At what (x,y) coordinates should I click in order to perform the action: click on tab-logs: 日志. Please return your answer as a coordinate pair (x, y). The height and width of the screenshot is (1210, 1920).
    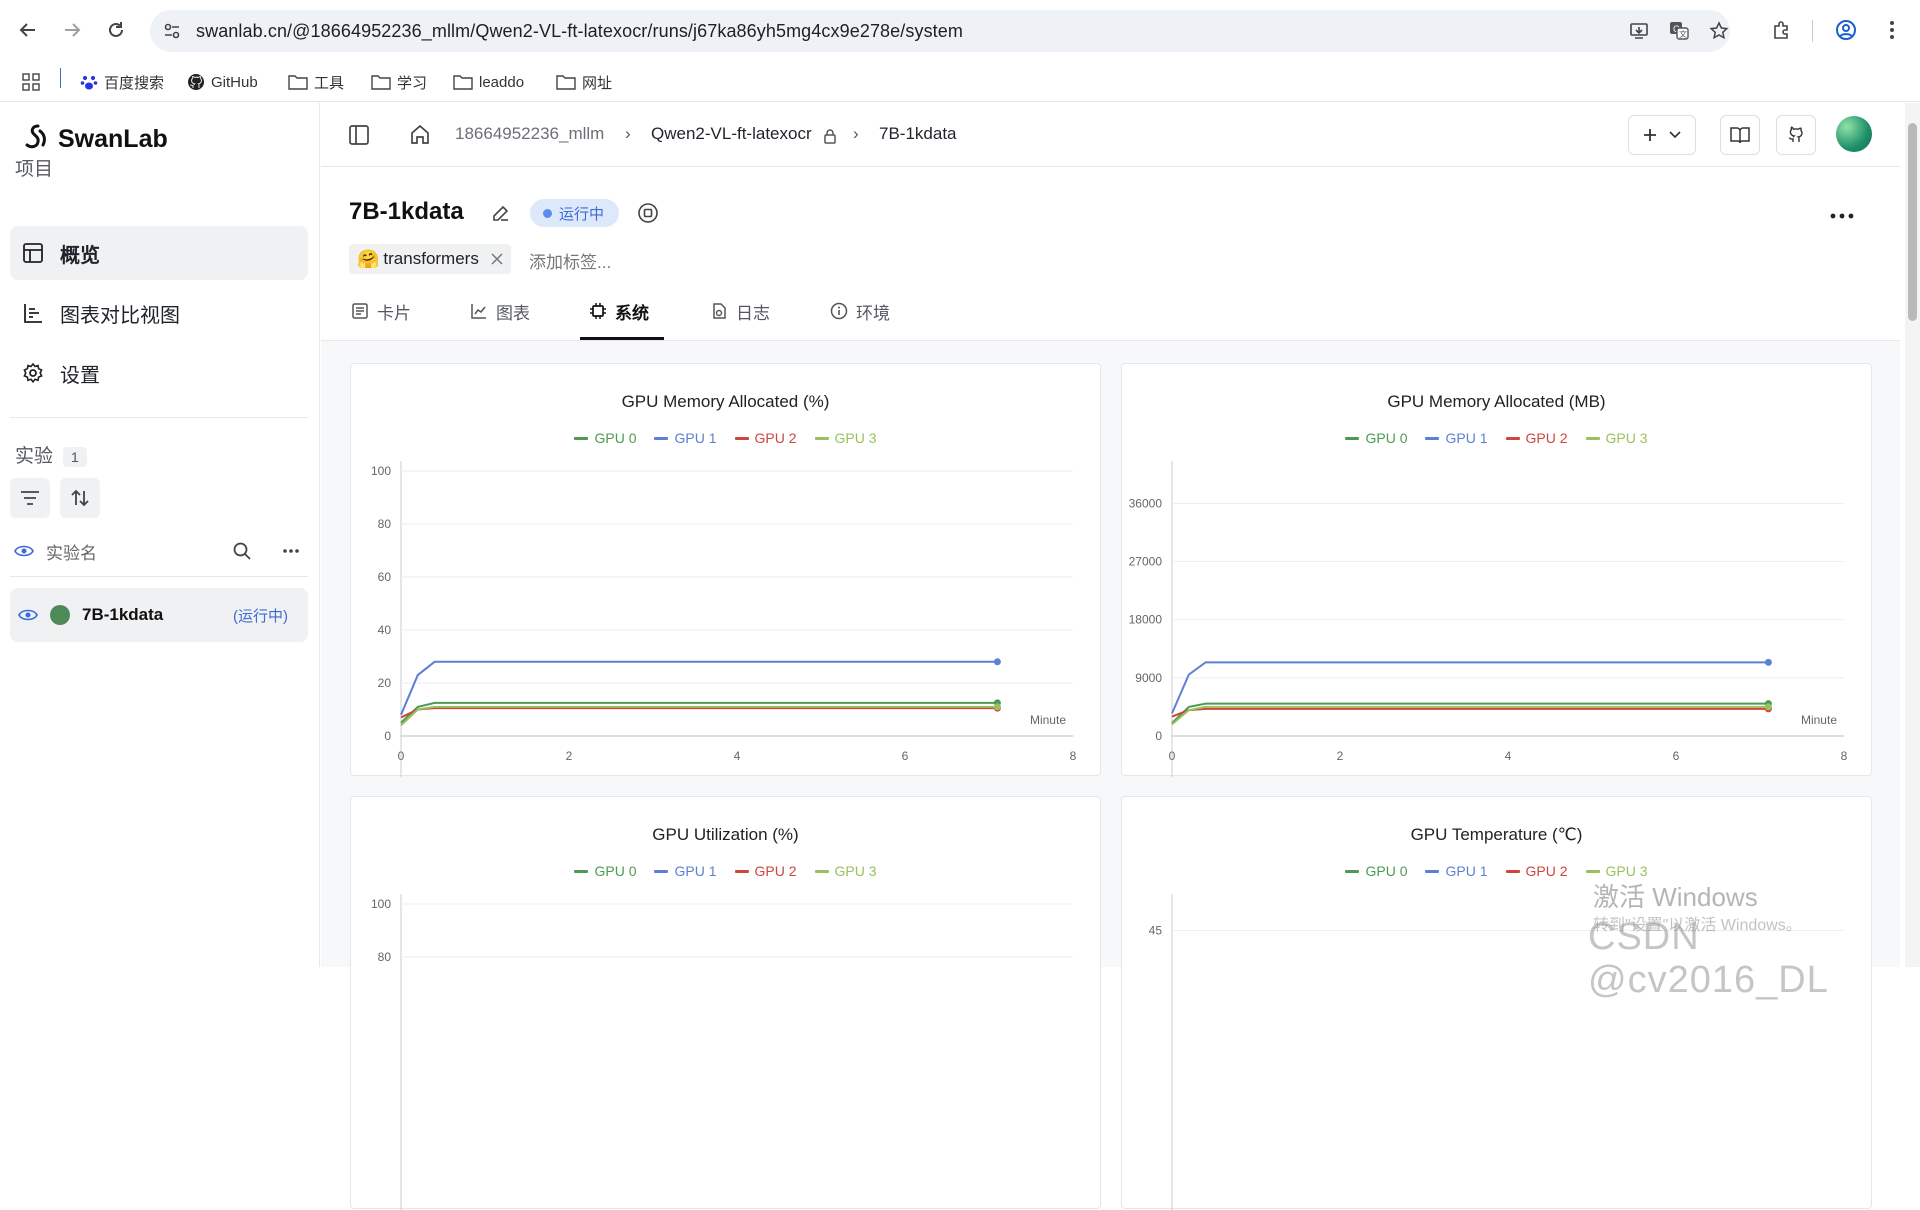
    Looking at the image, I should click on (740, 311).